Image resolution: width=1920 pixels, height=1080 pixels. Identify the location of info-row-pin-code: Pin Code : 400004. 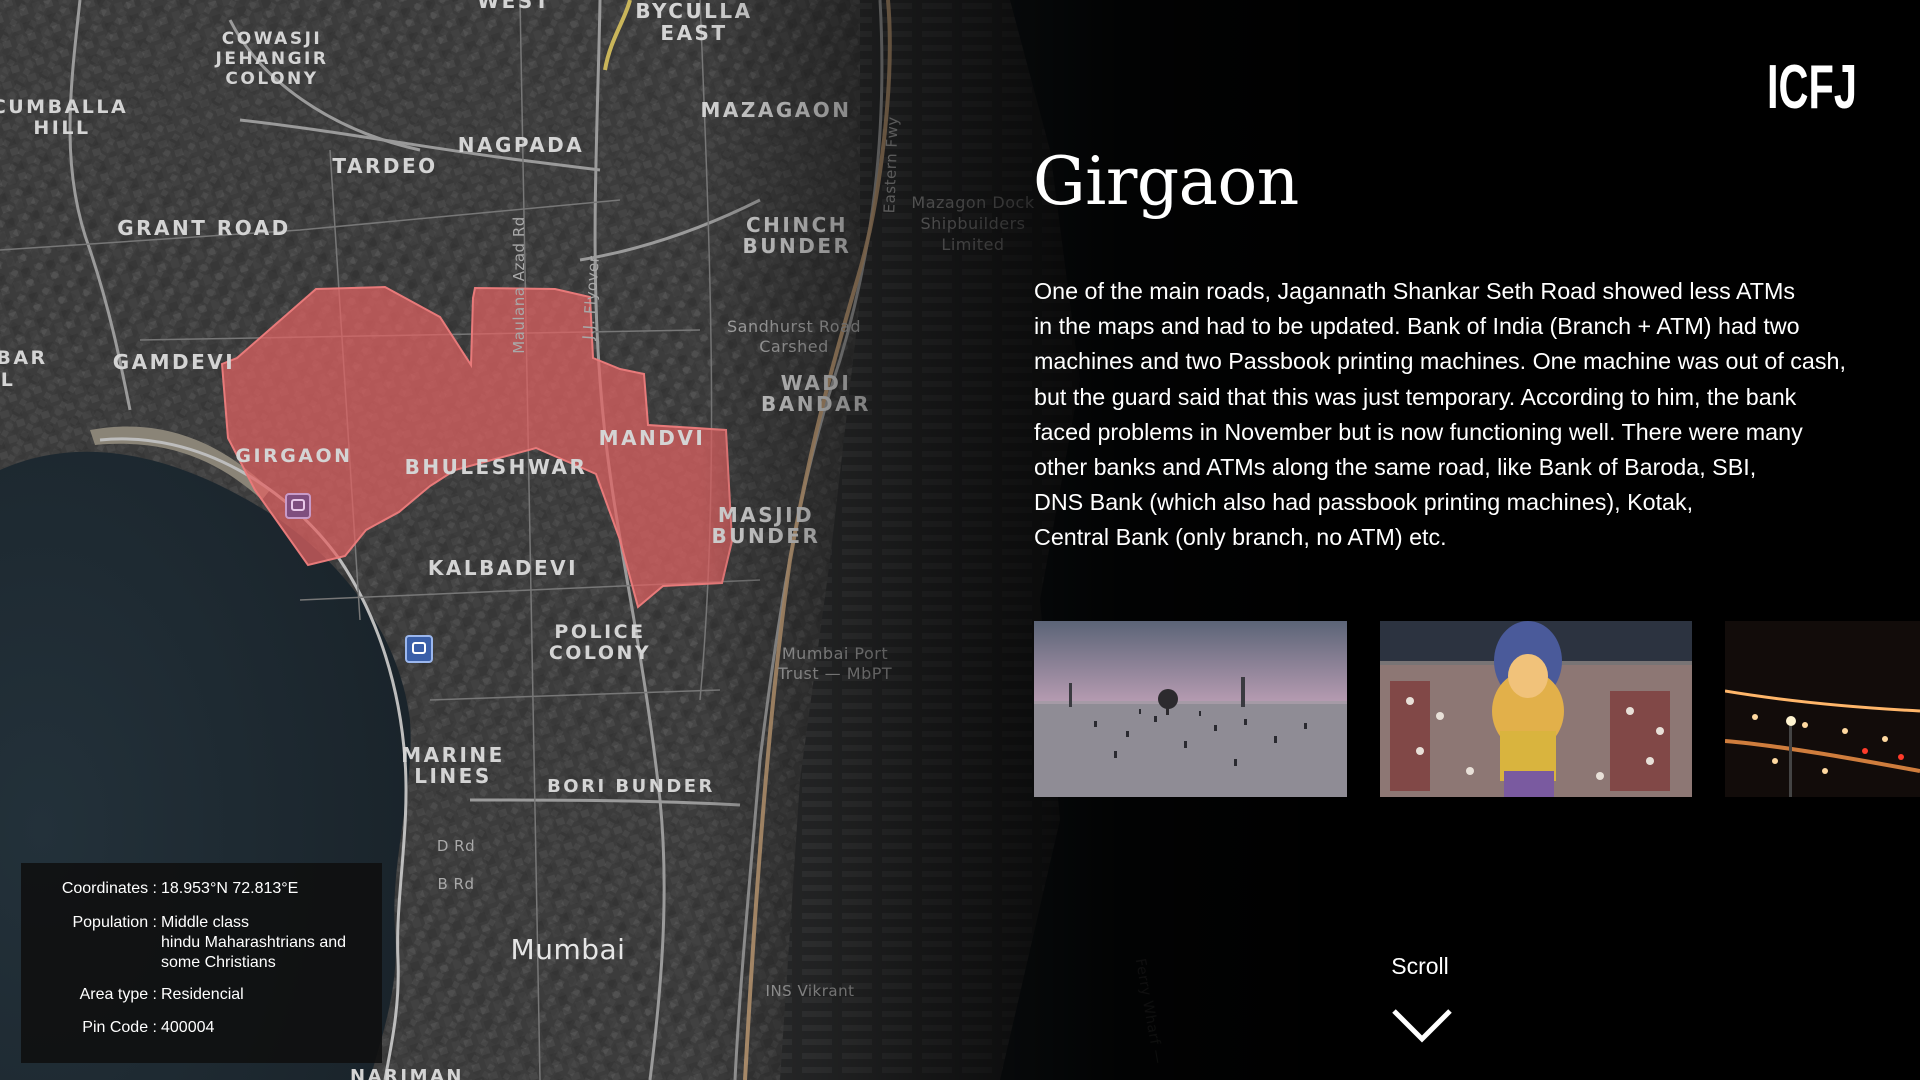
(201, 1028).